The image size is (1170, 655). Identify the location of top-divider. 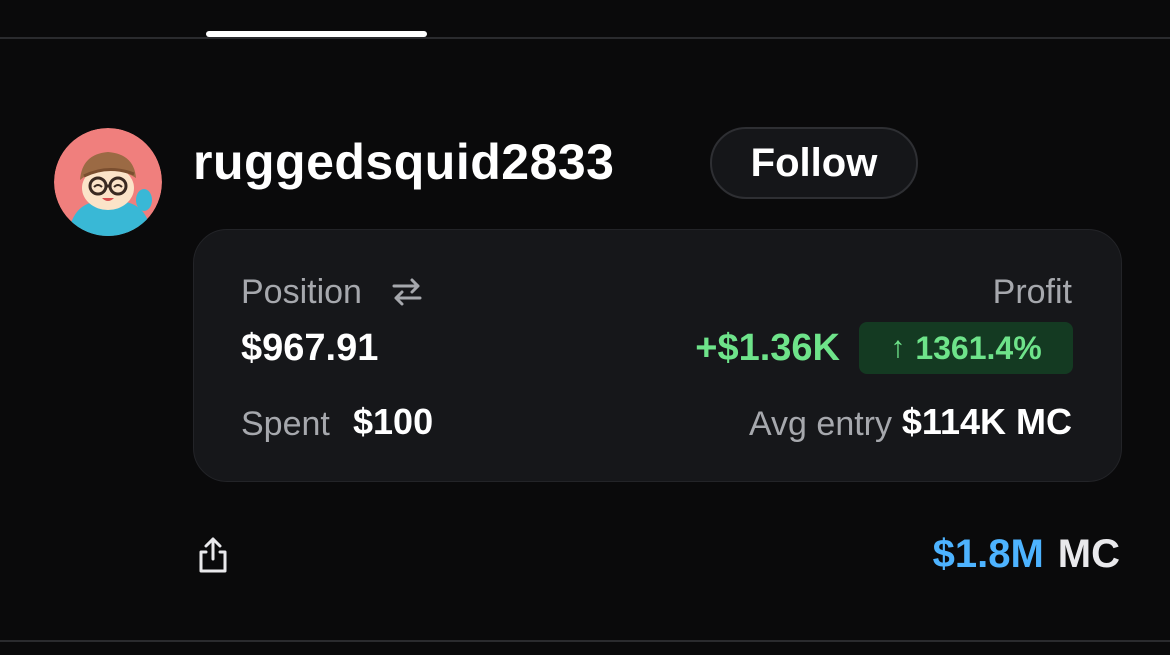
(585, 38).